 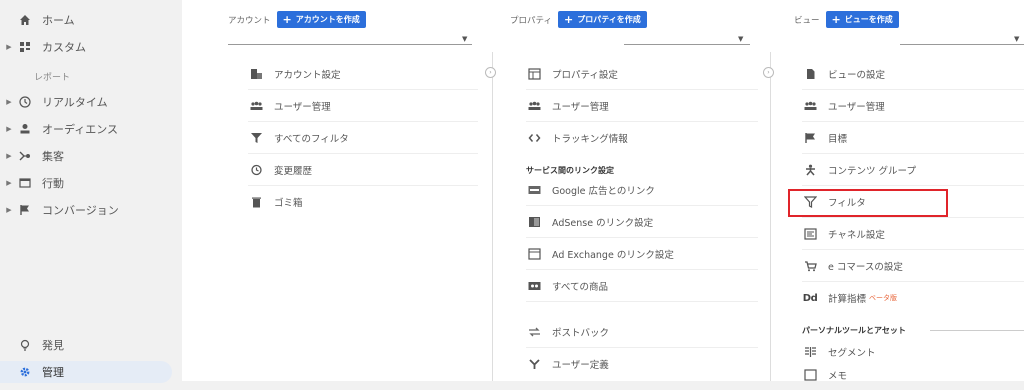 I want to click on highlight-box, so click(x=868, y=203).